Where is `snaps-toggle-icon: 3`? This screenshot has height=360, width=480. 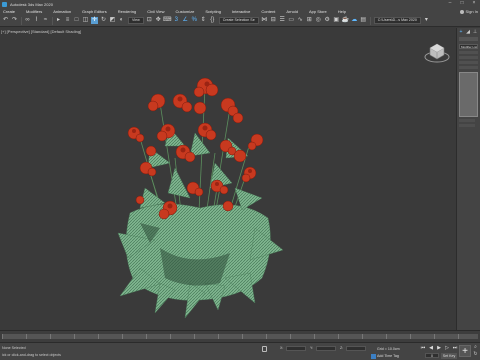
snaps-toggle-icon: 3 is located at coordinates (176, 20).